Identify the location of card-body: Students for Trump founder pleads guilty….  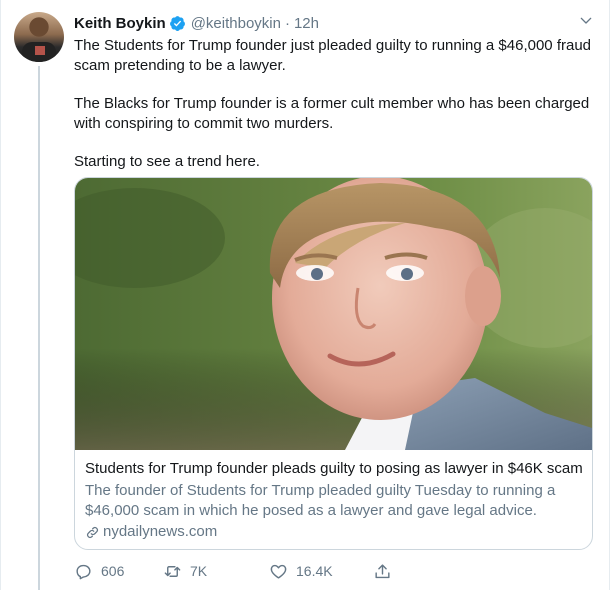
(335, 500).